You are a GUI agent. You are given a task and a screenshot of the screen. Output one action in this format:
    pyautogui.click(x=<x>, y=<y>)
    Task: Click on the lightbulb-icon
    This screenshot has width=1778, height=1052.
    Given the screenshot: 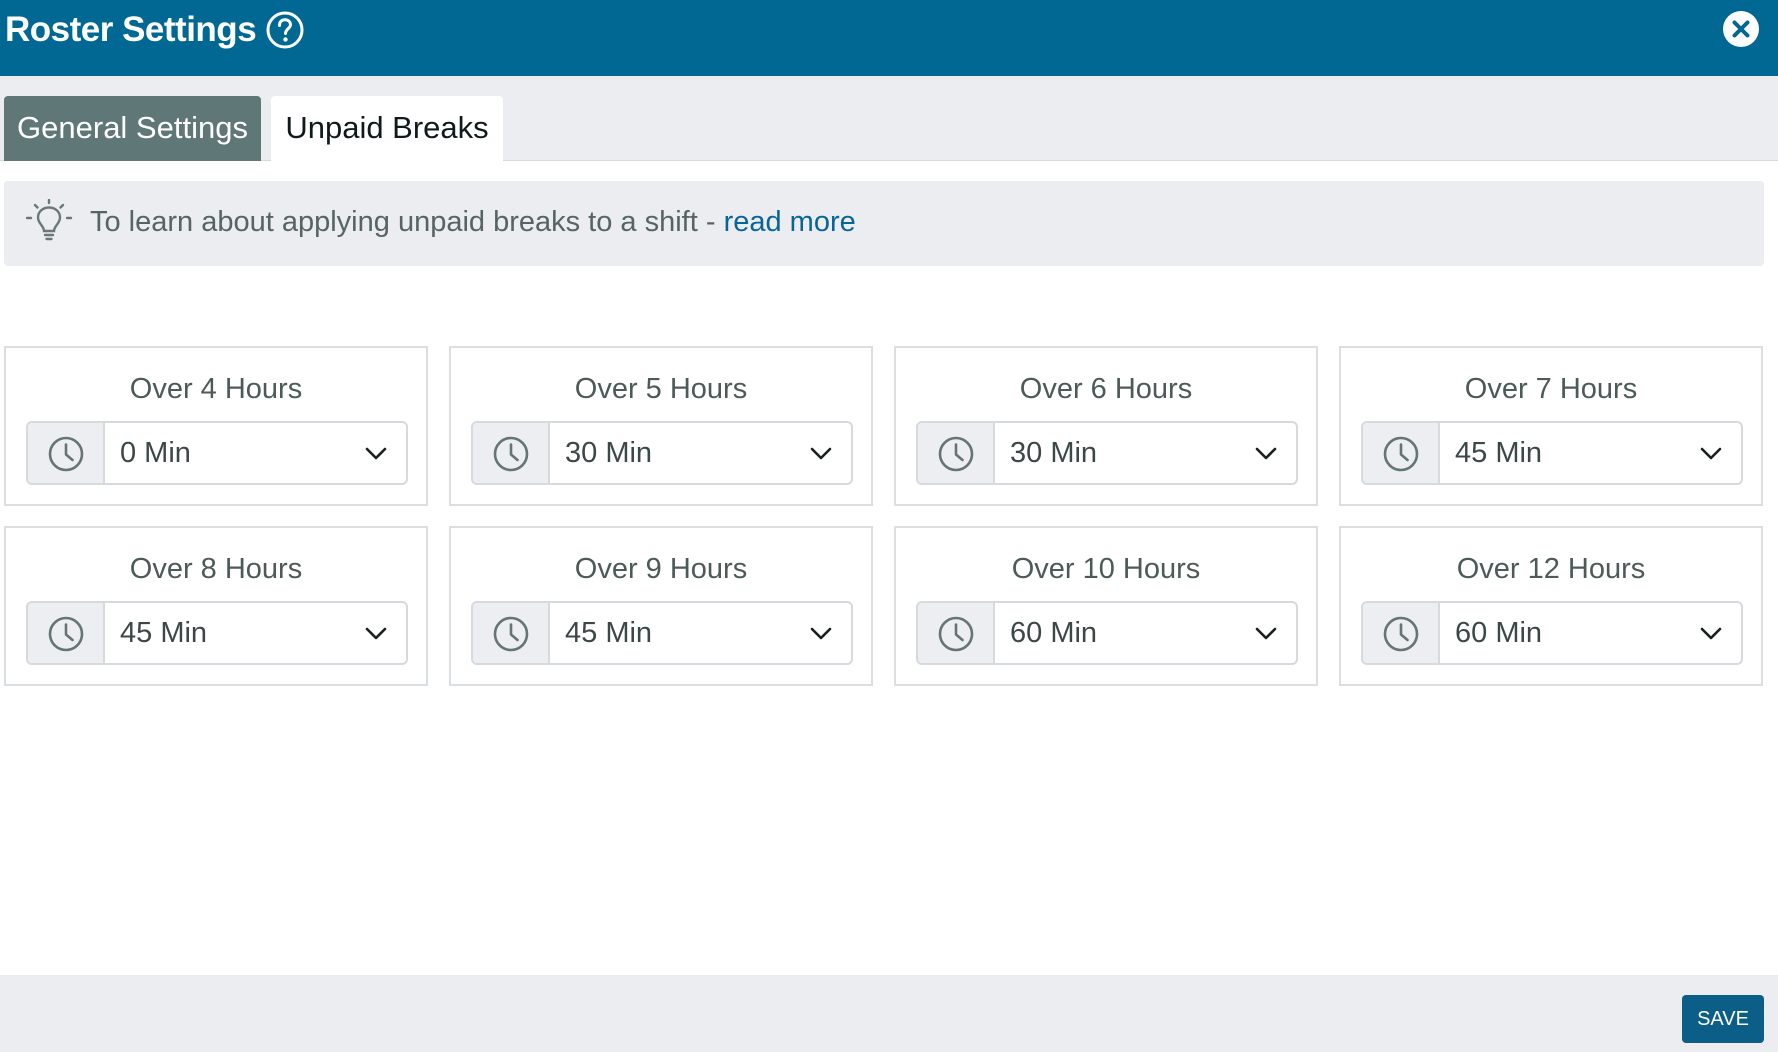 What is the action you would take?
    pyautogui.click(x=50, y=222)
    